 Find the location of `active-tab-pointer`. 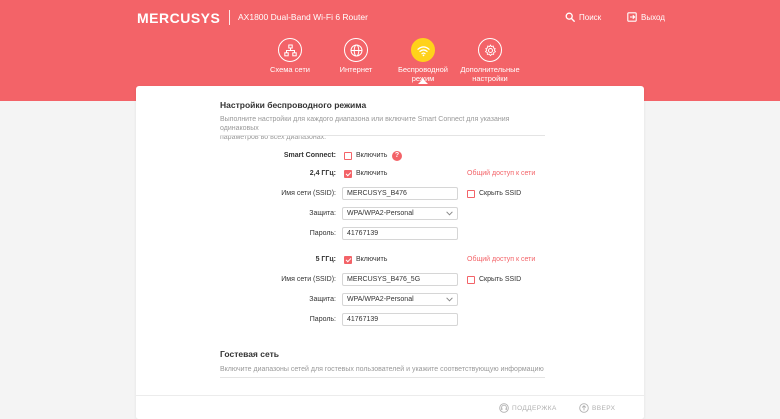

active-tab-pointer is located at coordinates (423, 81).